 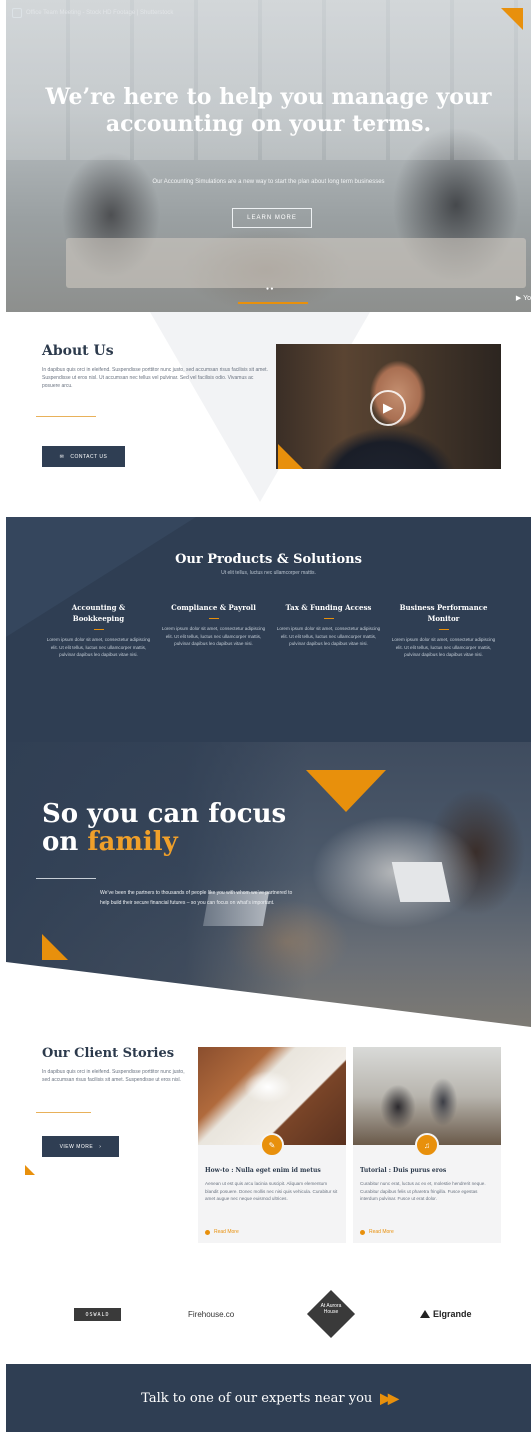 What do you see at coordinates (213, 607) in the screenshot?
I see `product-title: Compliance & Payroll` at bounding box center [213, 607].